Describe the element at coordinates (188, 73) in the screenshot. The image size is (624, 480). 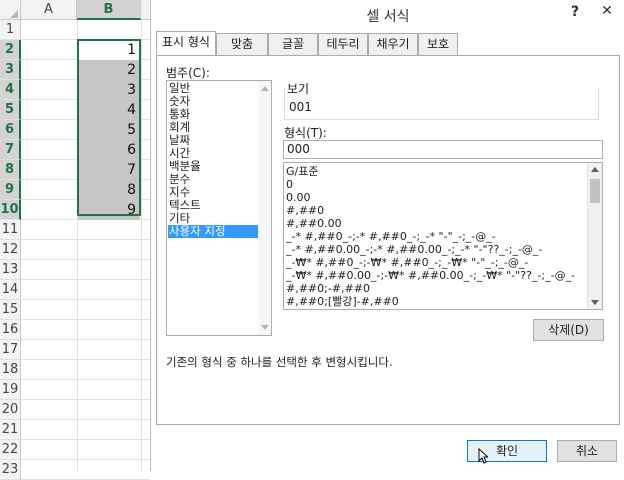
I see `category-label: 범주(C):` at that location.